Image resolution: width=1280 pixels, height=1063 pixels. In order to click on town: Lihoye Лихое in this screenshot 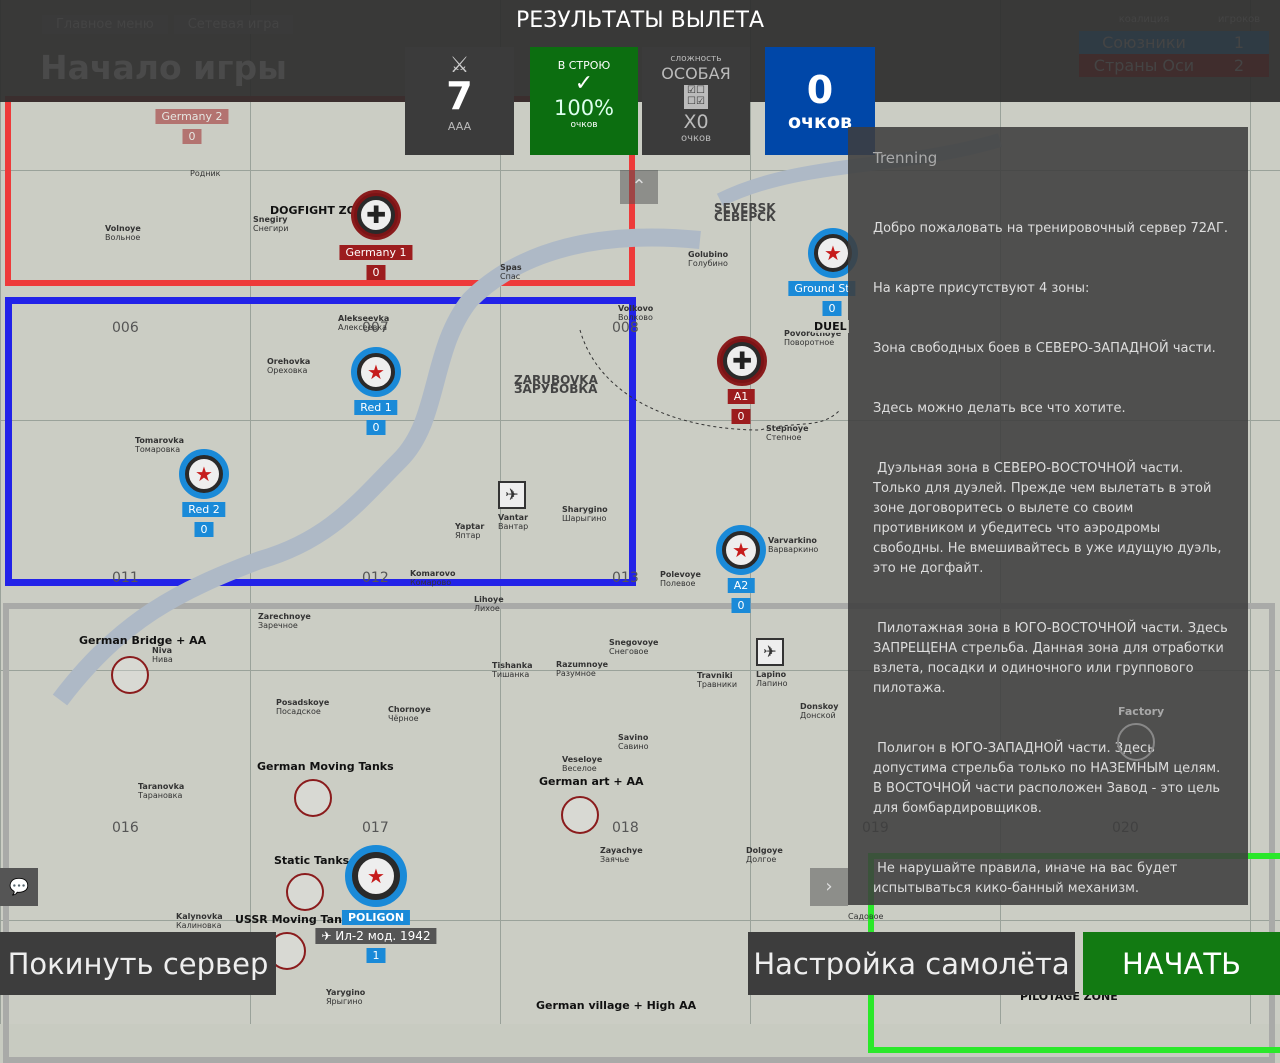, I will do `click(489, 604)`.